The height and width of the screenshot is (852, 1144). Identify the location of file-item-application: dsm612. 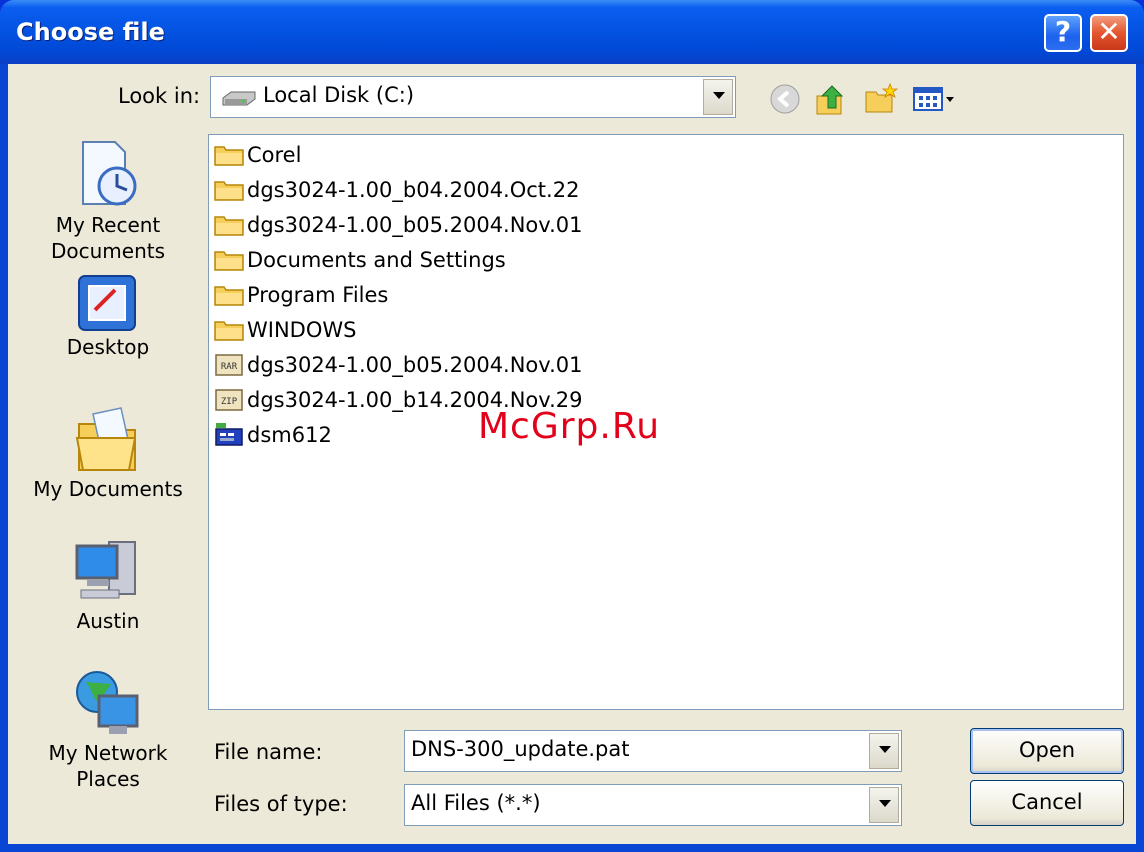
(272, 435).